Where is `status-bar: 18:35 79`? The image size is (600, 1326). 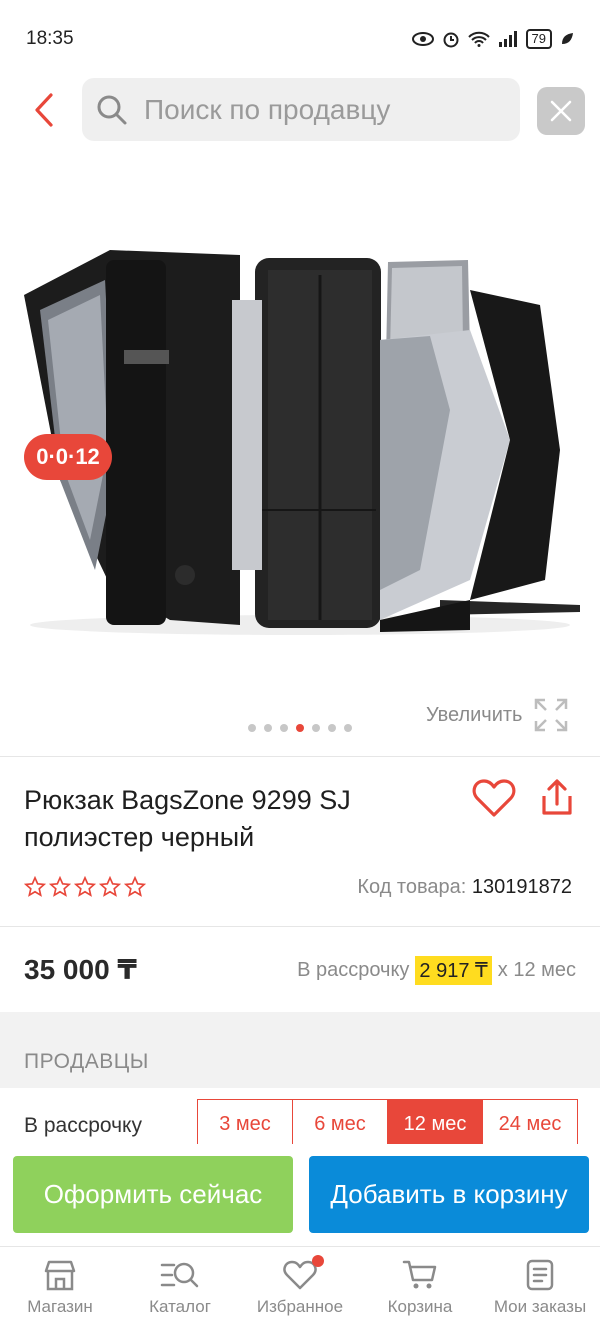 status-bar: 18:35 79 is located at coordinates (300, 39).